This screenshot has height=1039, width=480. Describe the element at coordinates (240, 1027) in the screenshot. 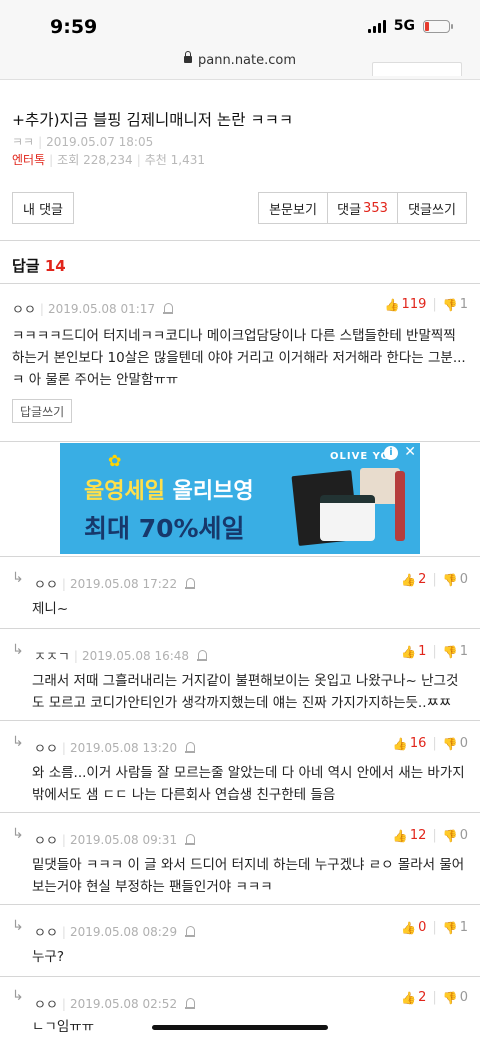

I see `home-indicator` at that location.